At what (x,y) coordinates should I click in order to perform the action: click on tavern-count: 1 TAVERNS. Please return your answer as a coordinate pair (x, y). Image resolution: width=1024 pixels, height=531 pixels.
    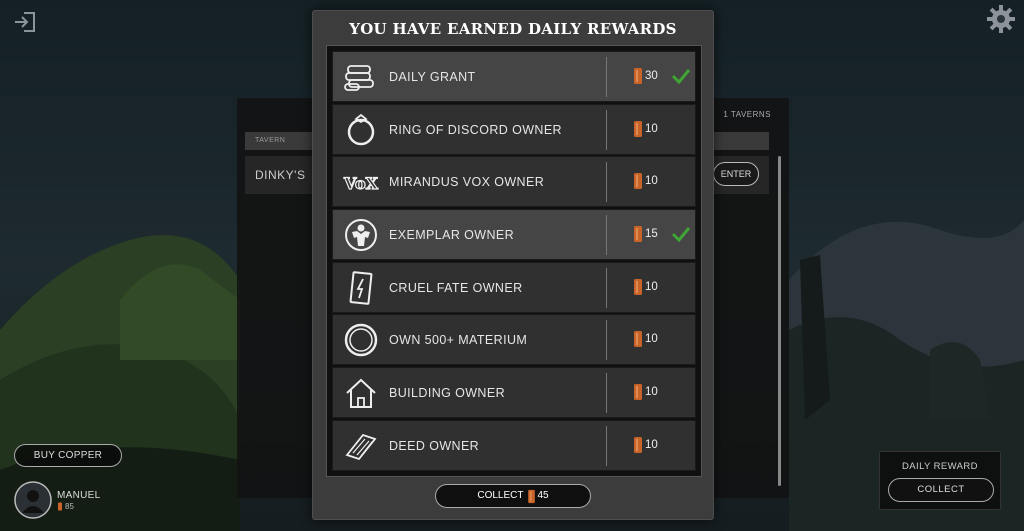
    Looking at the image, I should click on (747, 114).